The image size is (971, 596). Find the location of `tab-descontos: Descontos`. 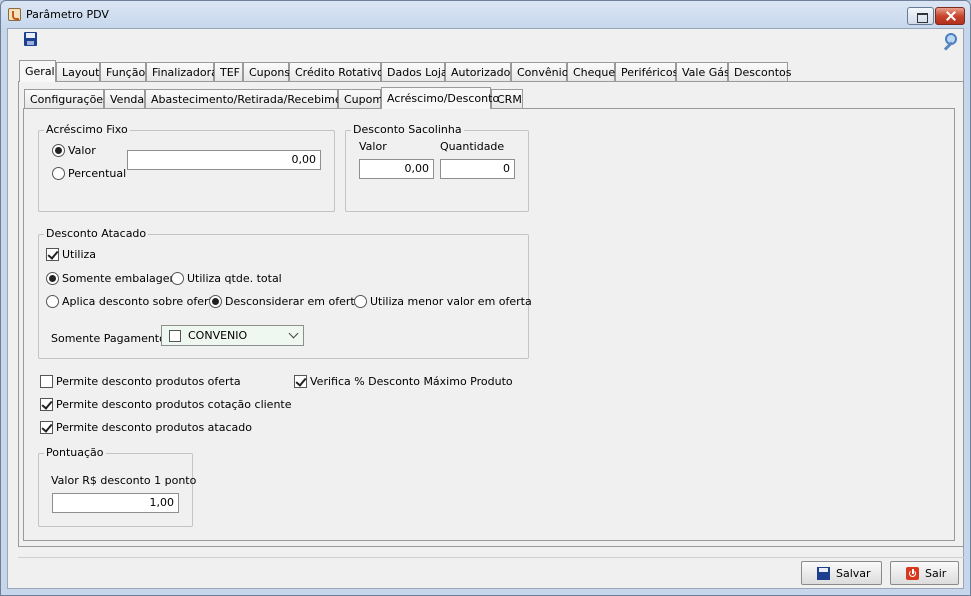

tab-descontos: Descontos is located at coordinates (760, 72).